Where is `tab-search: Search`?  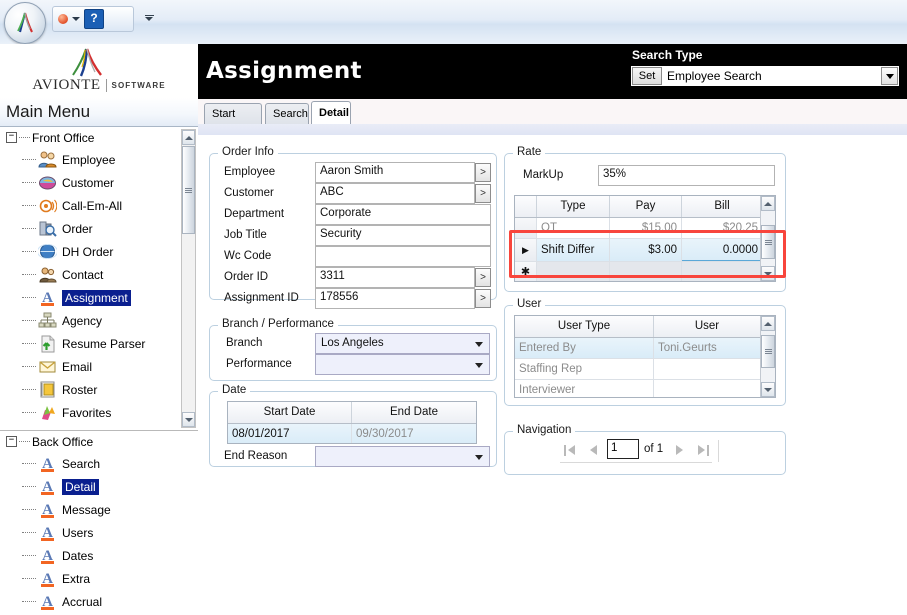
tab-search: Search is located at coordinates (287, 113).